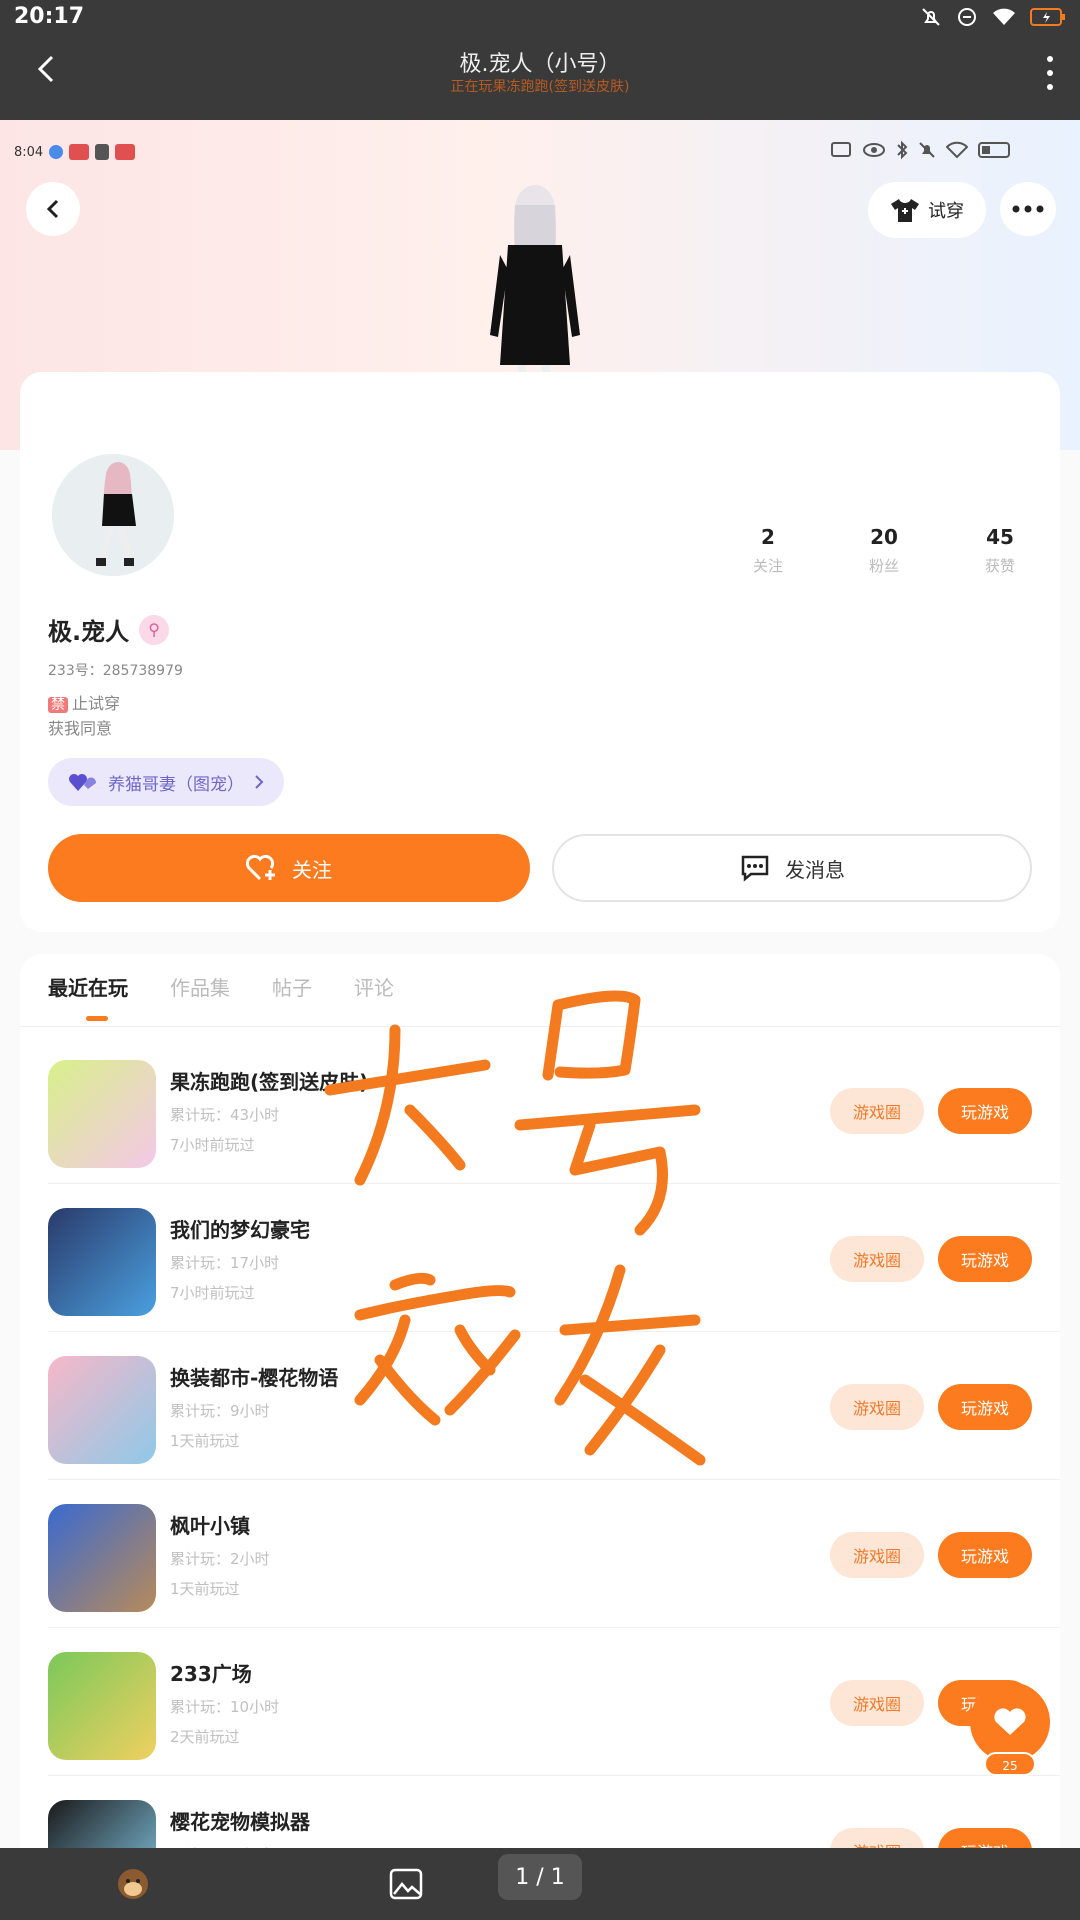 This screenshot has width=1080, height=1920. What do you see at coordinates (225, 1263) in the screenshot?
I see `game-playtime: 累计玩：17小时` at bounding box center [225, 1263].